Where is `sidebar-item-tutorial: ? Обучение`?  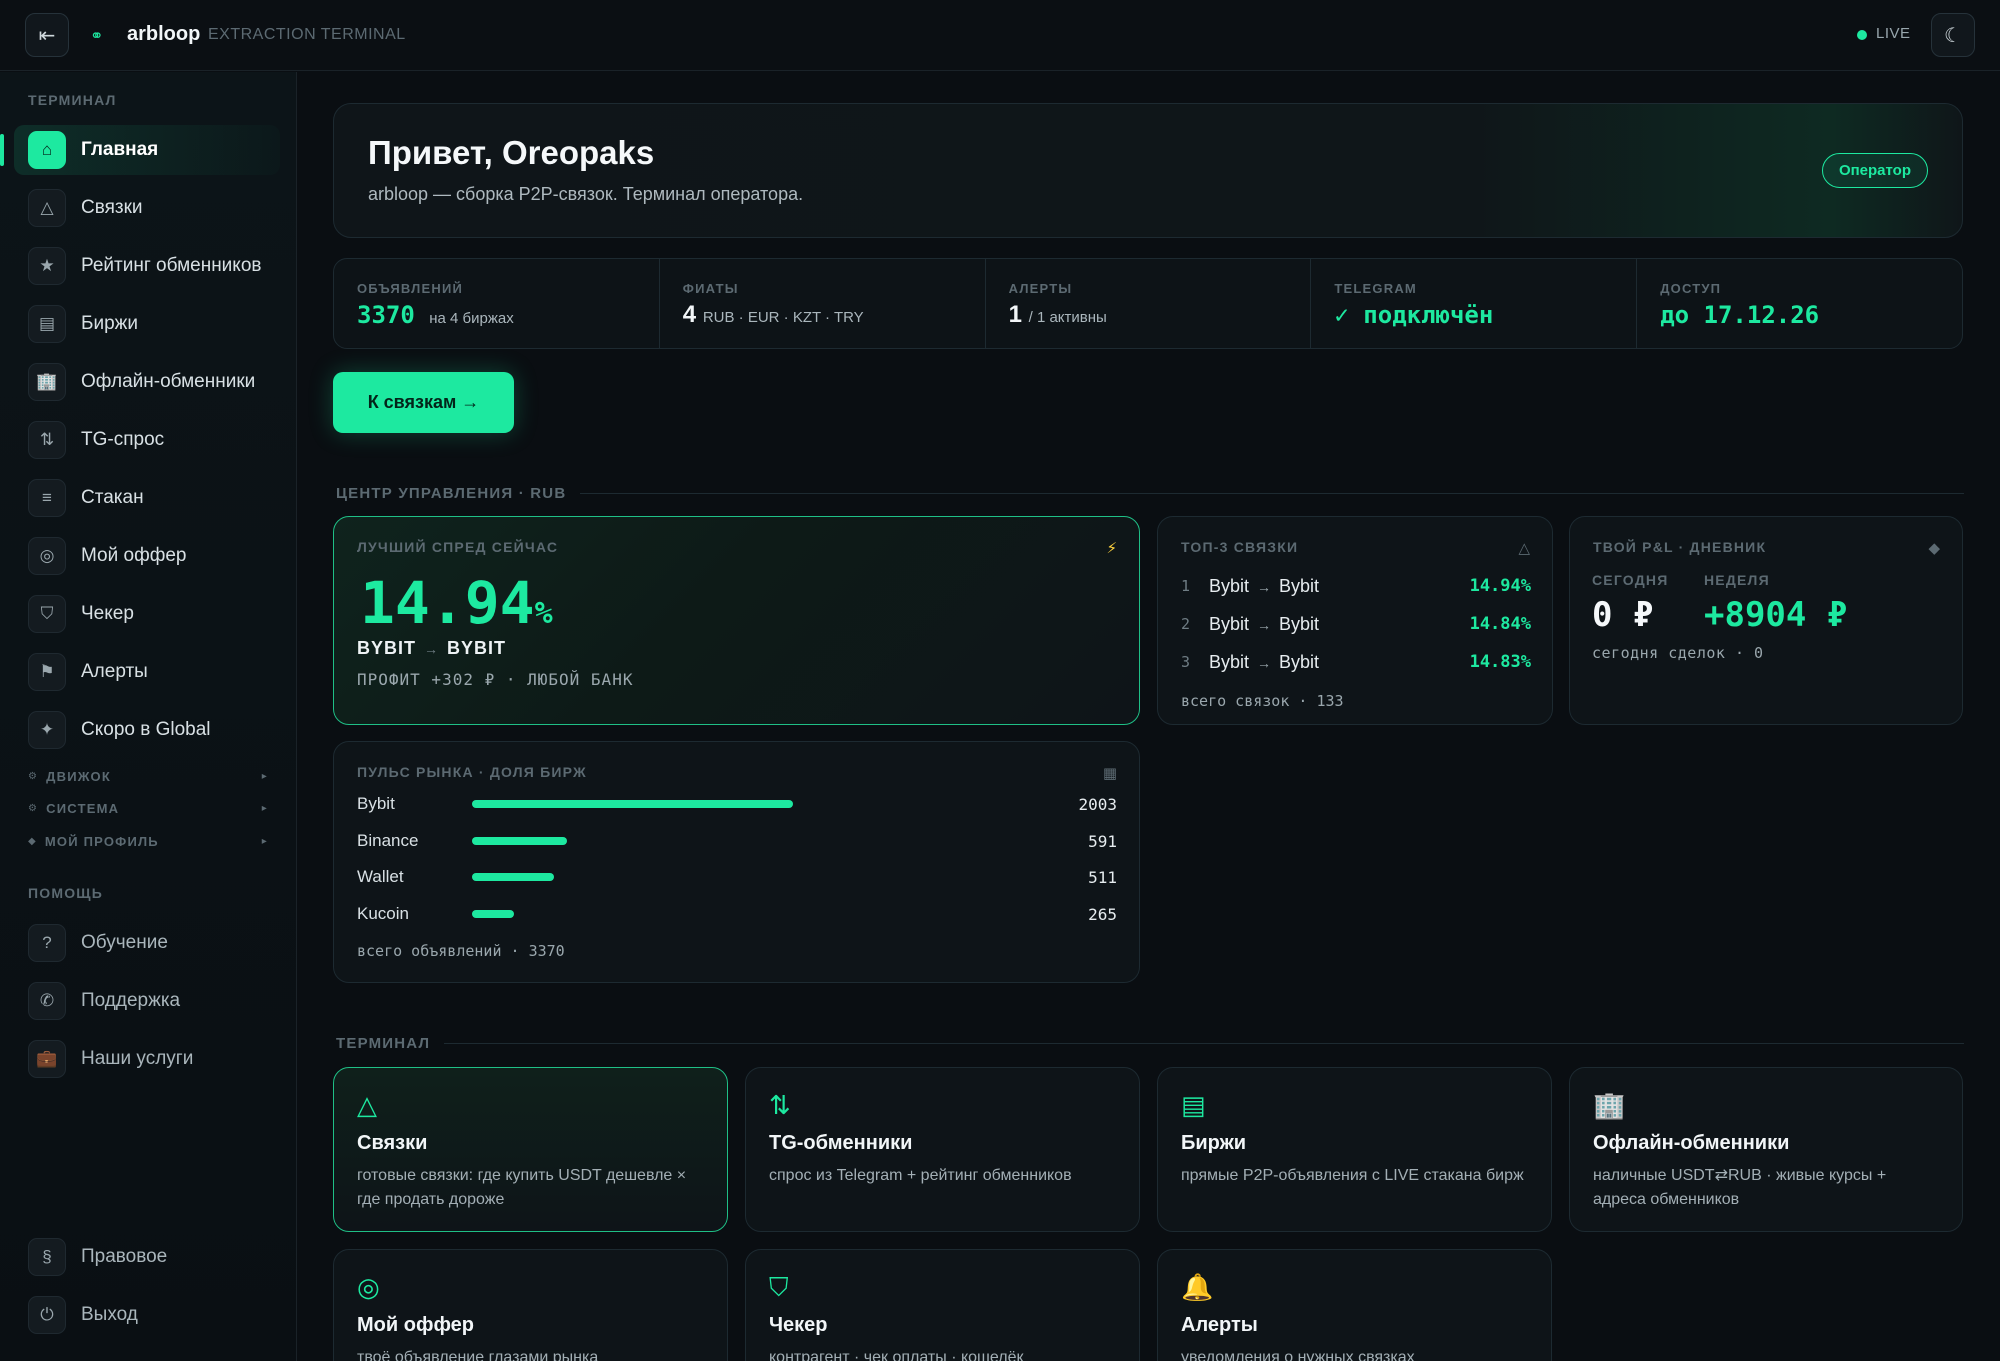
sidebar-item-tutorial: ? Обучение is located at coordinates (147, 943).